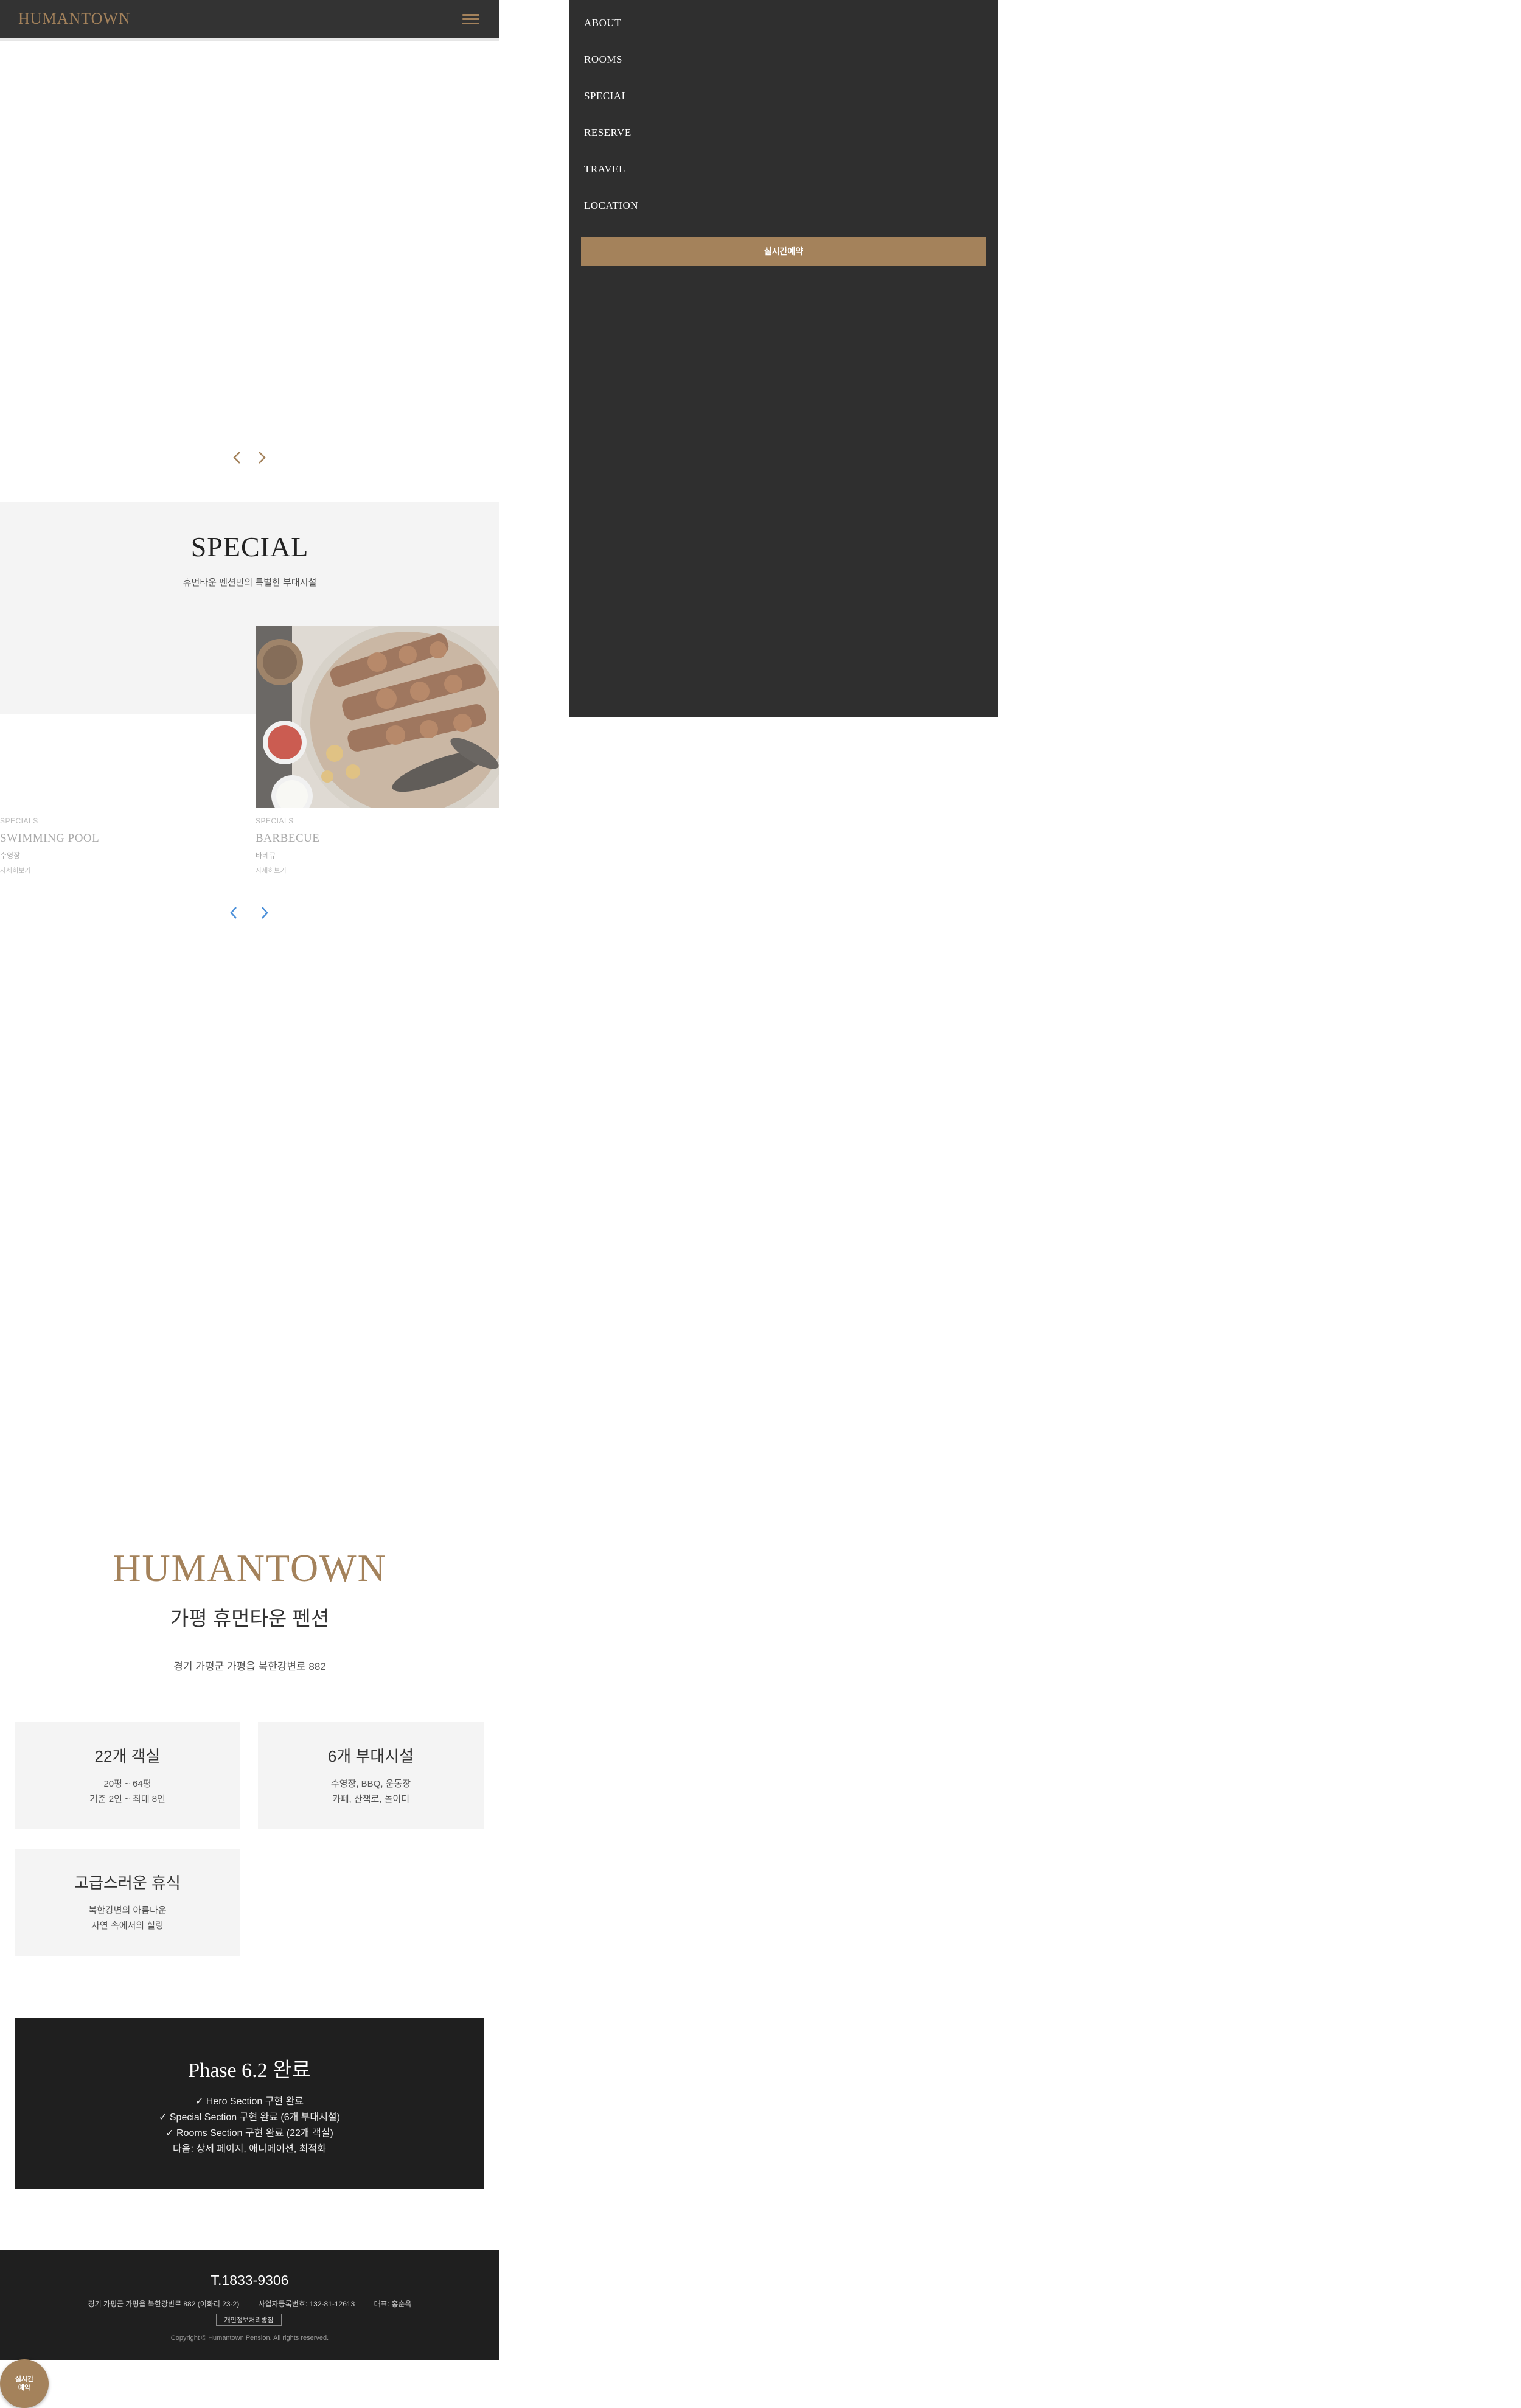 This screenshot has height=2408, width=1521. I want to click on feature-line: 북한강변의 아름다운, so click(128, 1910).